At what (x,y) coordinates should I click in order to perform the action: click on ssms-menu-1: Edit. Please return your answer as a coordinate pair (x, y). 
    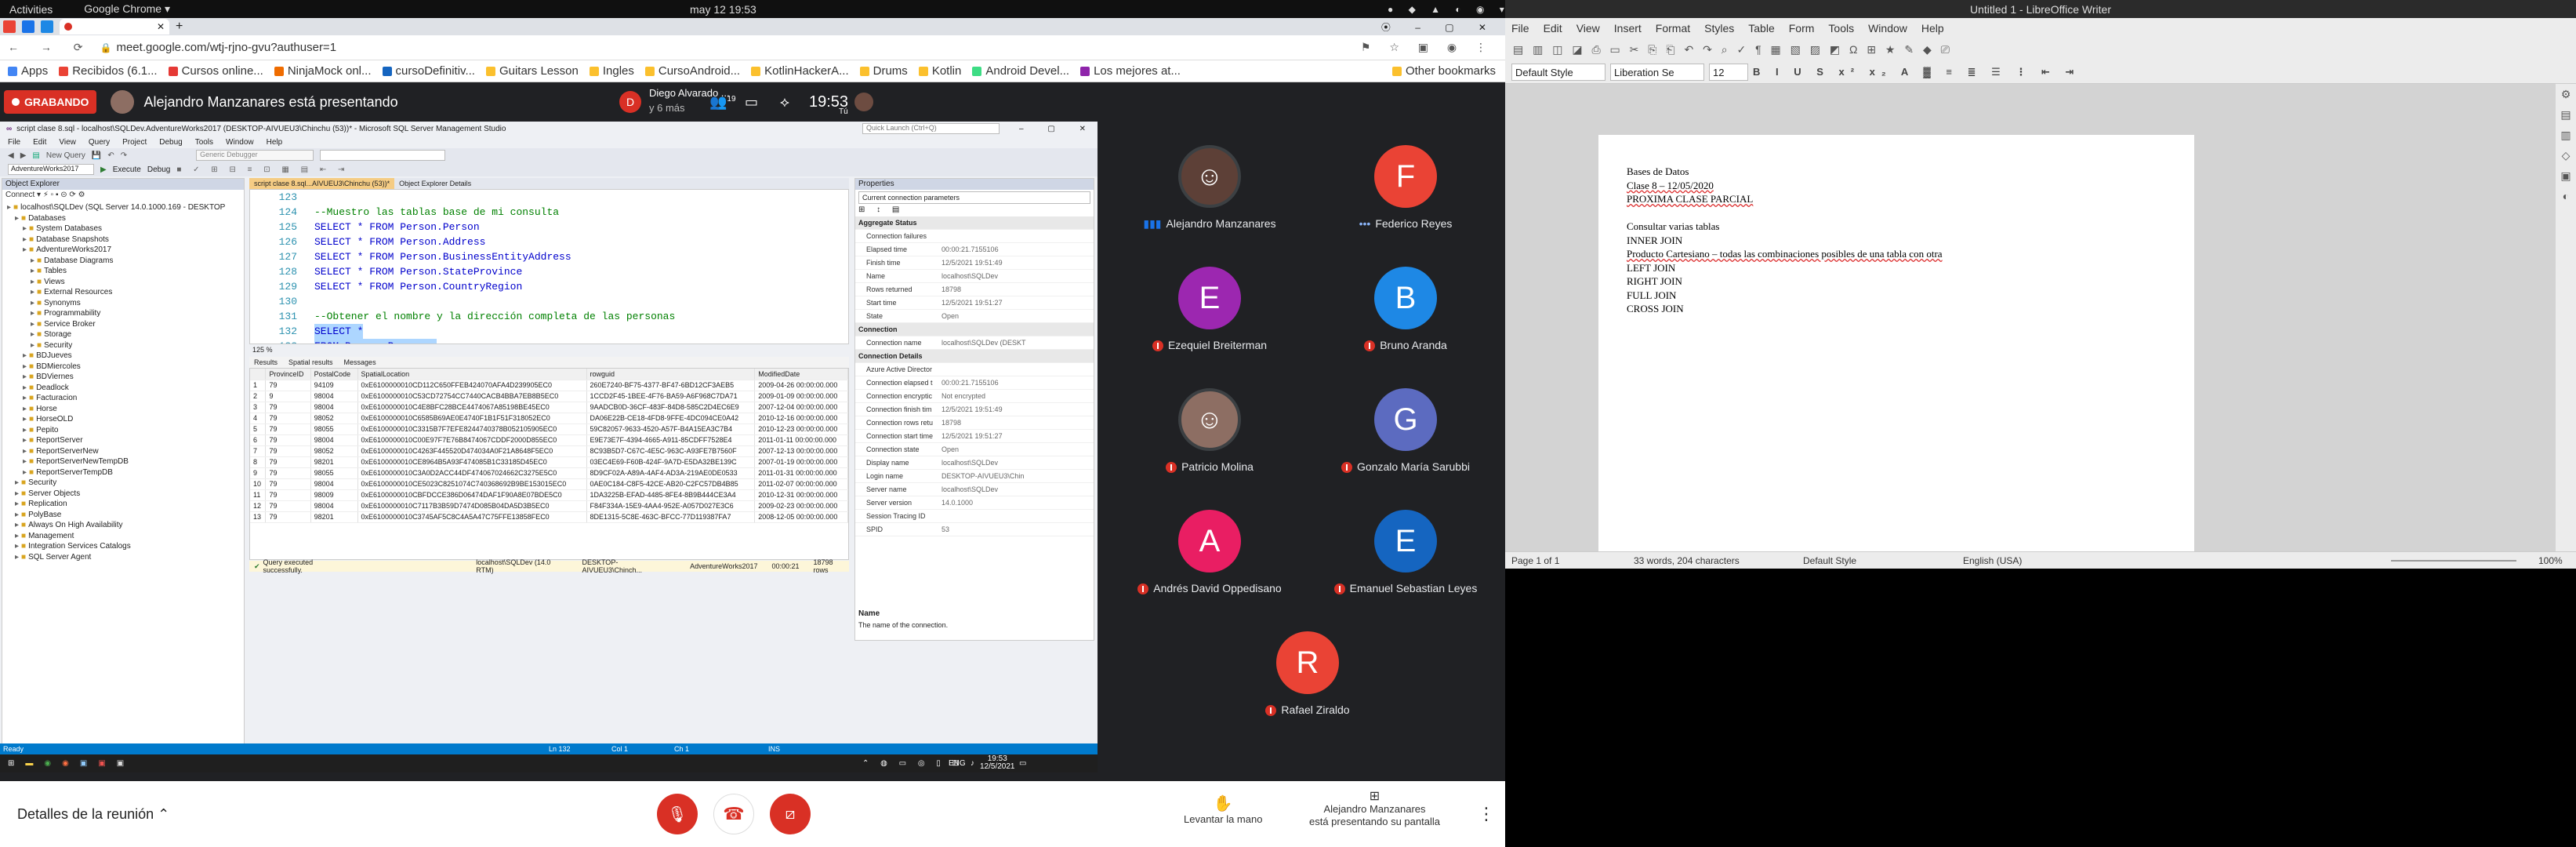
    Looking at the image, I should click on (39, 142).